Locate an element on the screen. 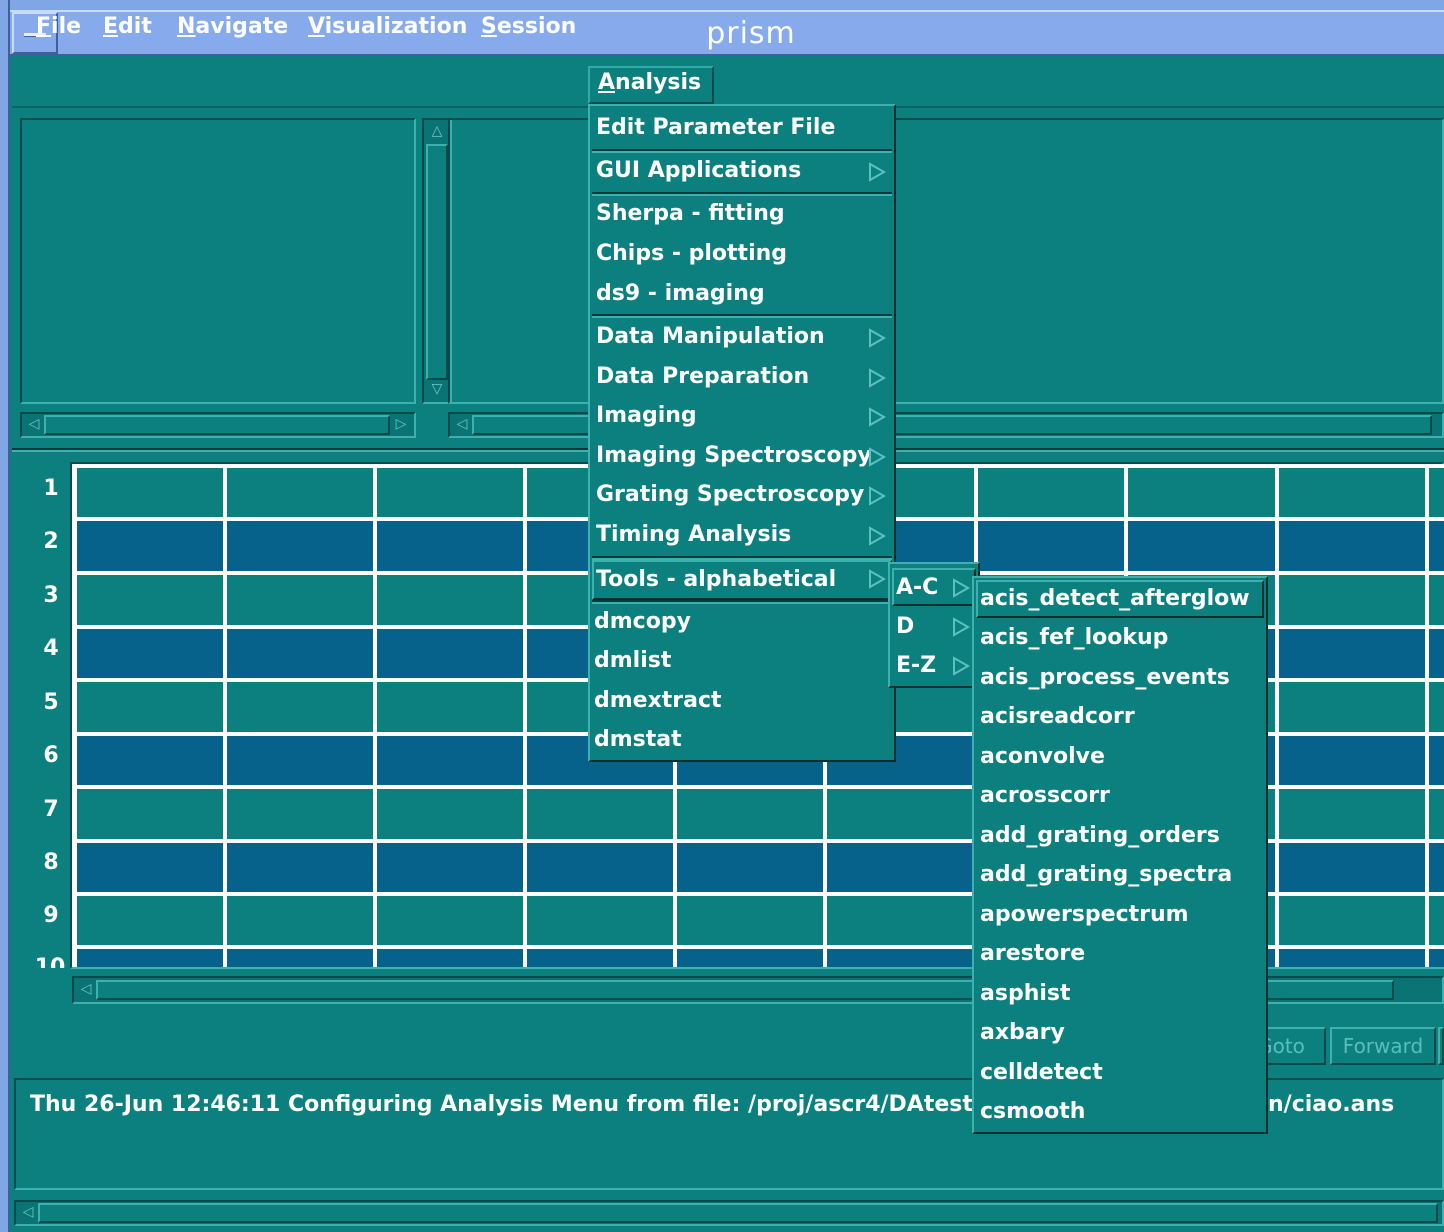  row-number: 7 is located at coordinates (51, 809).